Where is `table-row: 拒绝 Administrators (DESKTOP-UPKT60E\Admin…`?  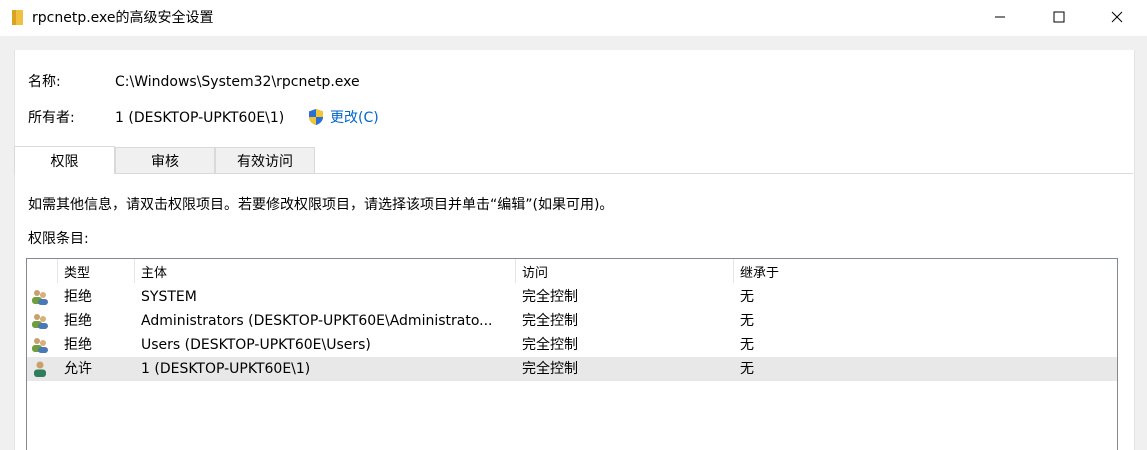
table-row: 拒绝 Administrators (DESKTOP-UPKT60E\Admin… is located at coordinates (572, 321).